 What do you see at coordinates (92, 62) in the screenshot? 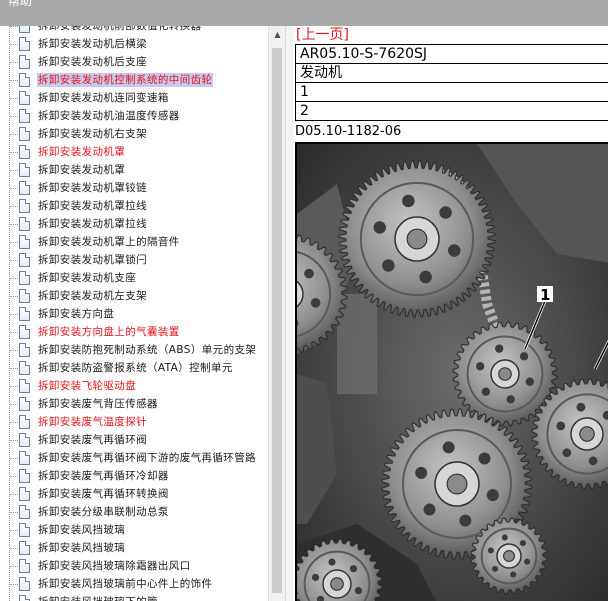
I see `tree-item-label: 拆卸安装发动机后支座` at bounding box center [92, 62].